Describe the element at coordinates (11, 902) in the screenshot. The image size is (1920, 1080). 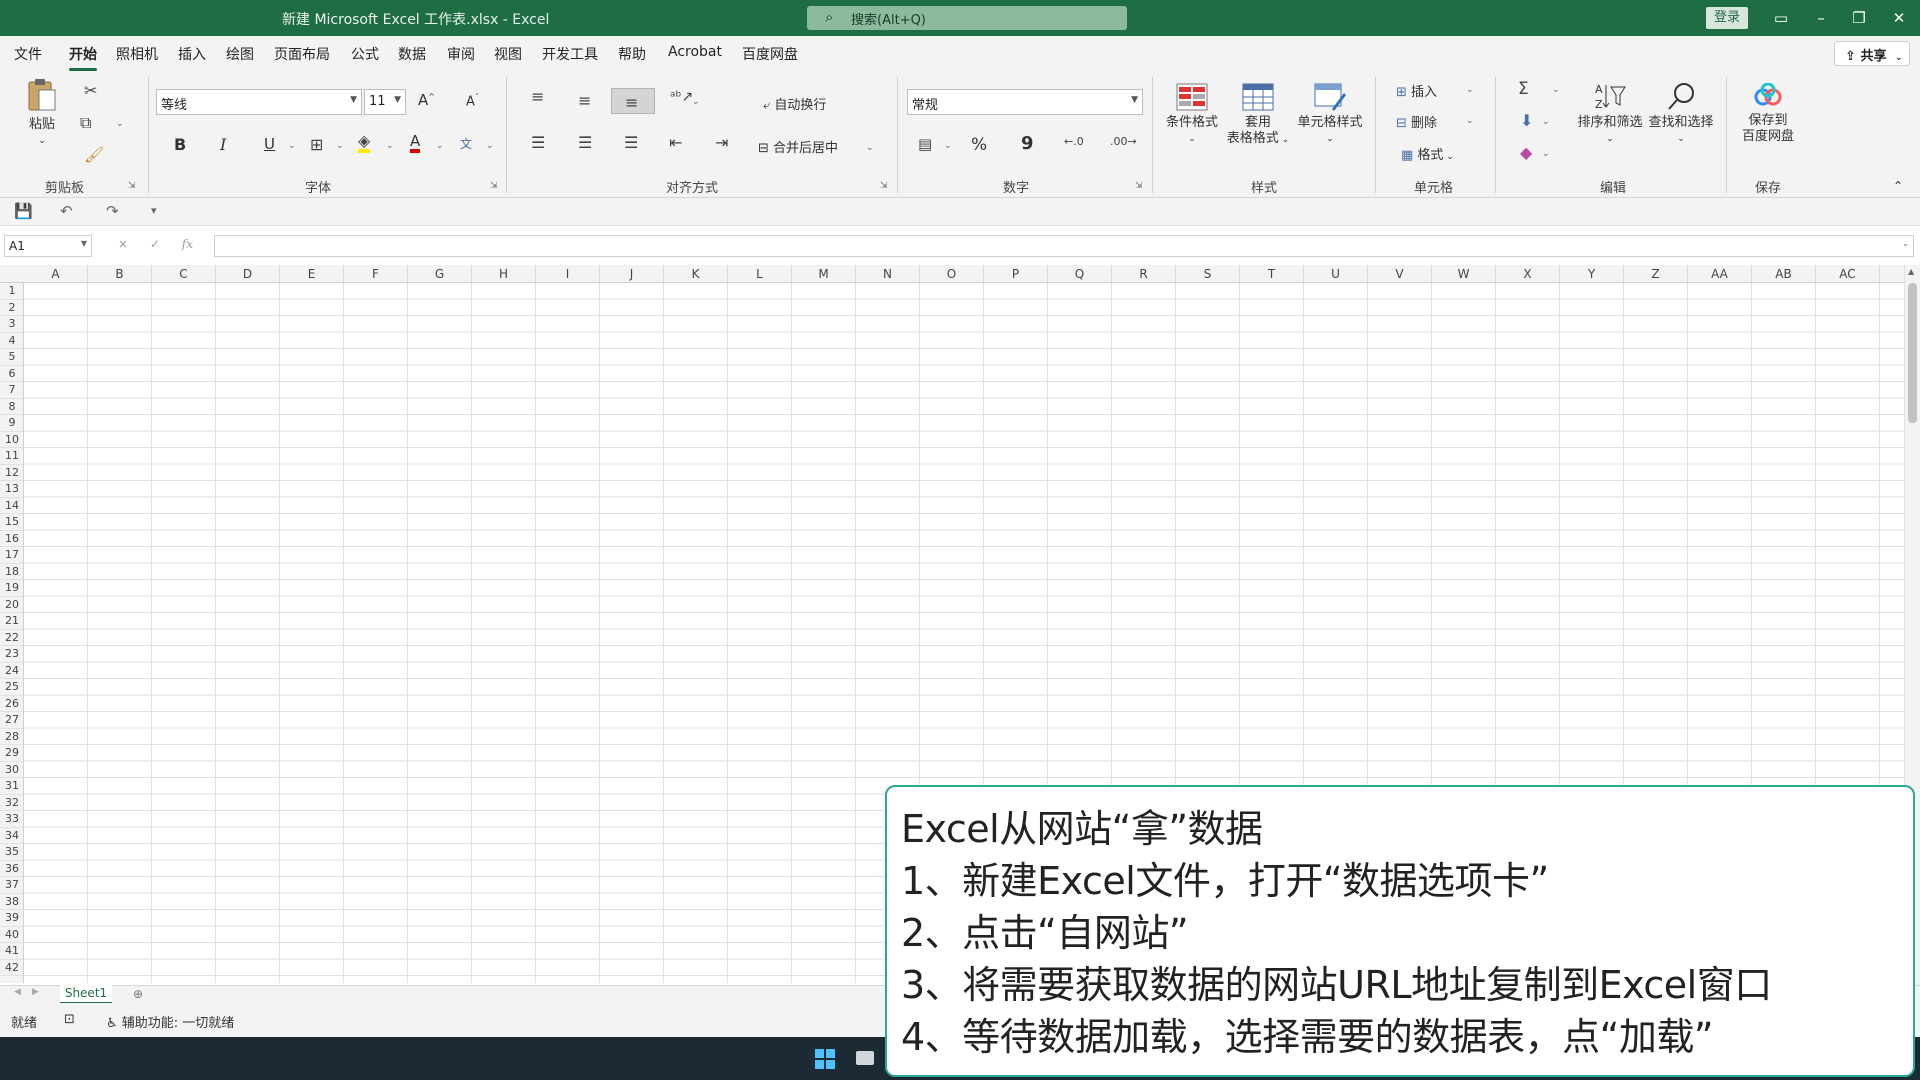
I see `row-header: 38` at that location.